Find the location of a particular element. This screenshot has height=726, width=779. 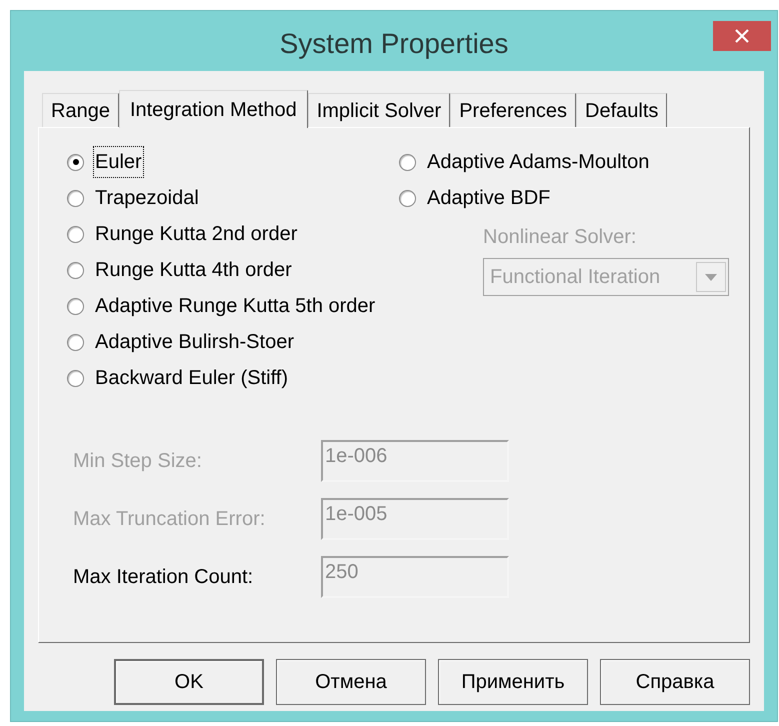

field-label: Max Iteration Count: is located at coordinates (163, 577).